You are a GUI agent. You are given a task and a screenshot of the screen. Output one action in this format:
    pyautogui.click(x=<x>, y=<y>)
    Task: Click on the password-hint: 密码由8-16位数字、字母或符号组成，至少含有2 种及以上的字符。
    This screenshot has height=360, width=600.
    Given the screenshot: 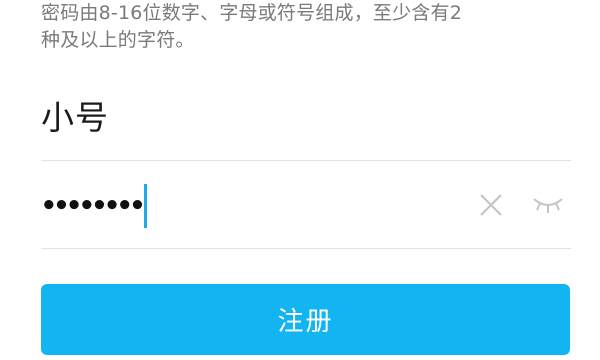 What is the action you would take?
    pyautogui.click(x=306, y=27)
    